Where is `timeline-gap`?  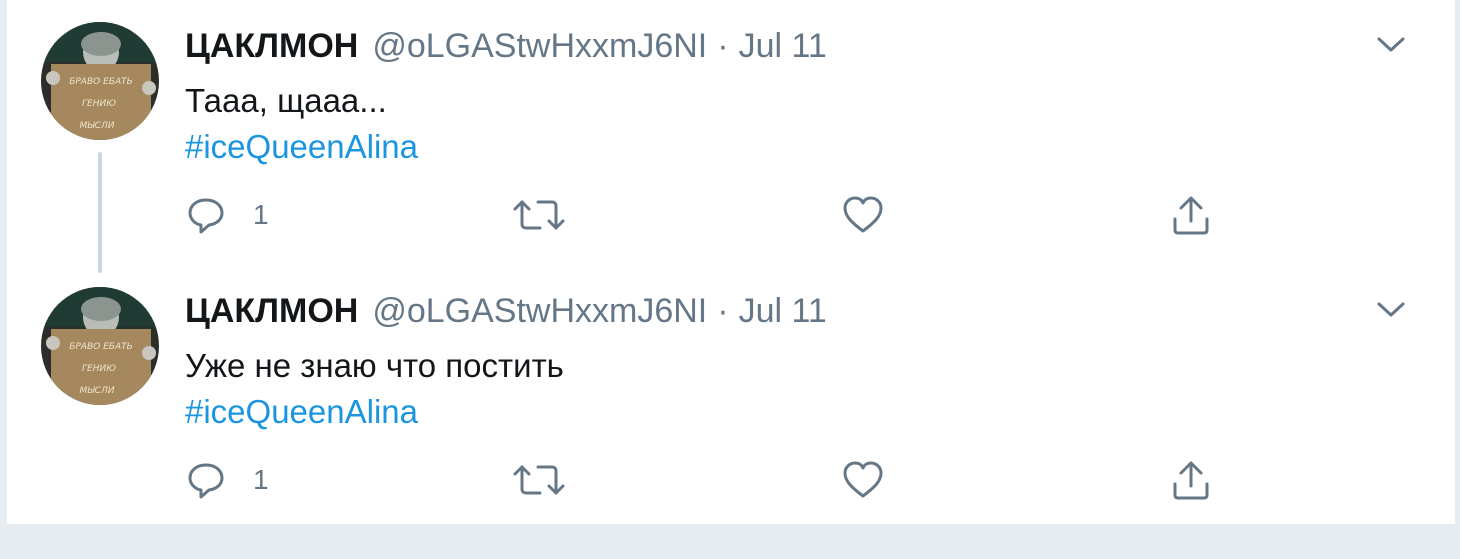
timeline-gap is located at coordinates (730, 541).